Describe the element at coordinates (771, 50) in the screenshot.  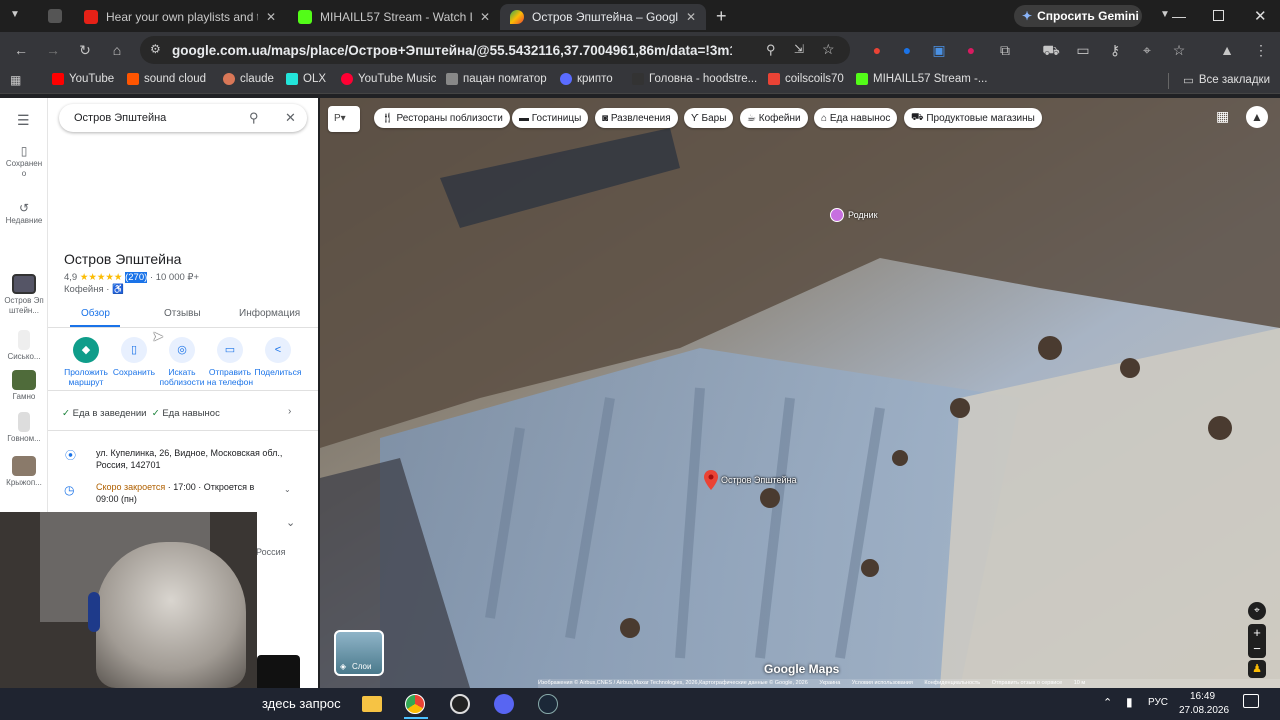
I see `zoom-icon: ⚲` at that location.